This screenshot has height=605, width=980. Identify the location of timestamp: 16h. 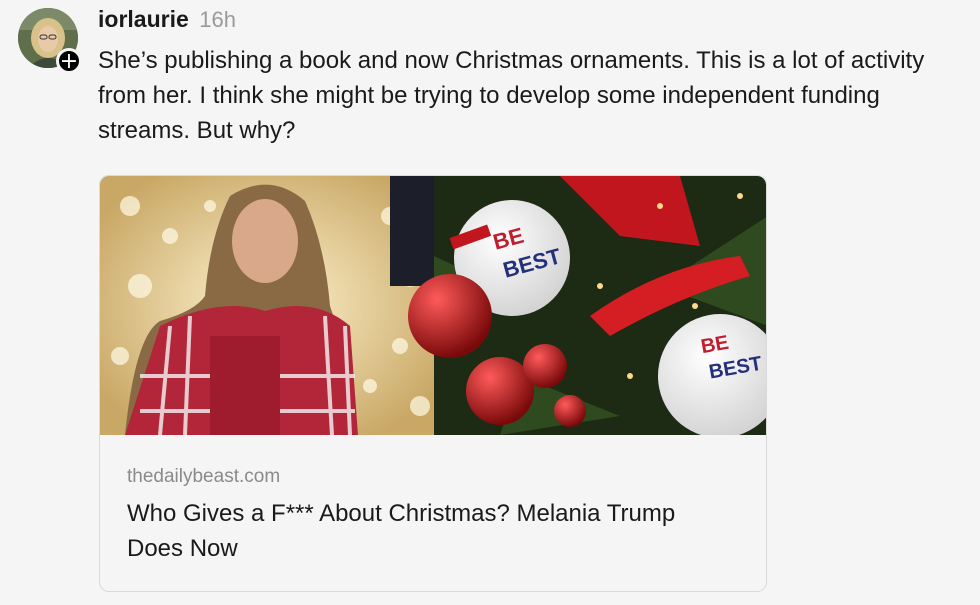
(217, 19).